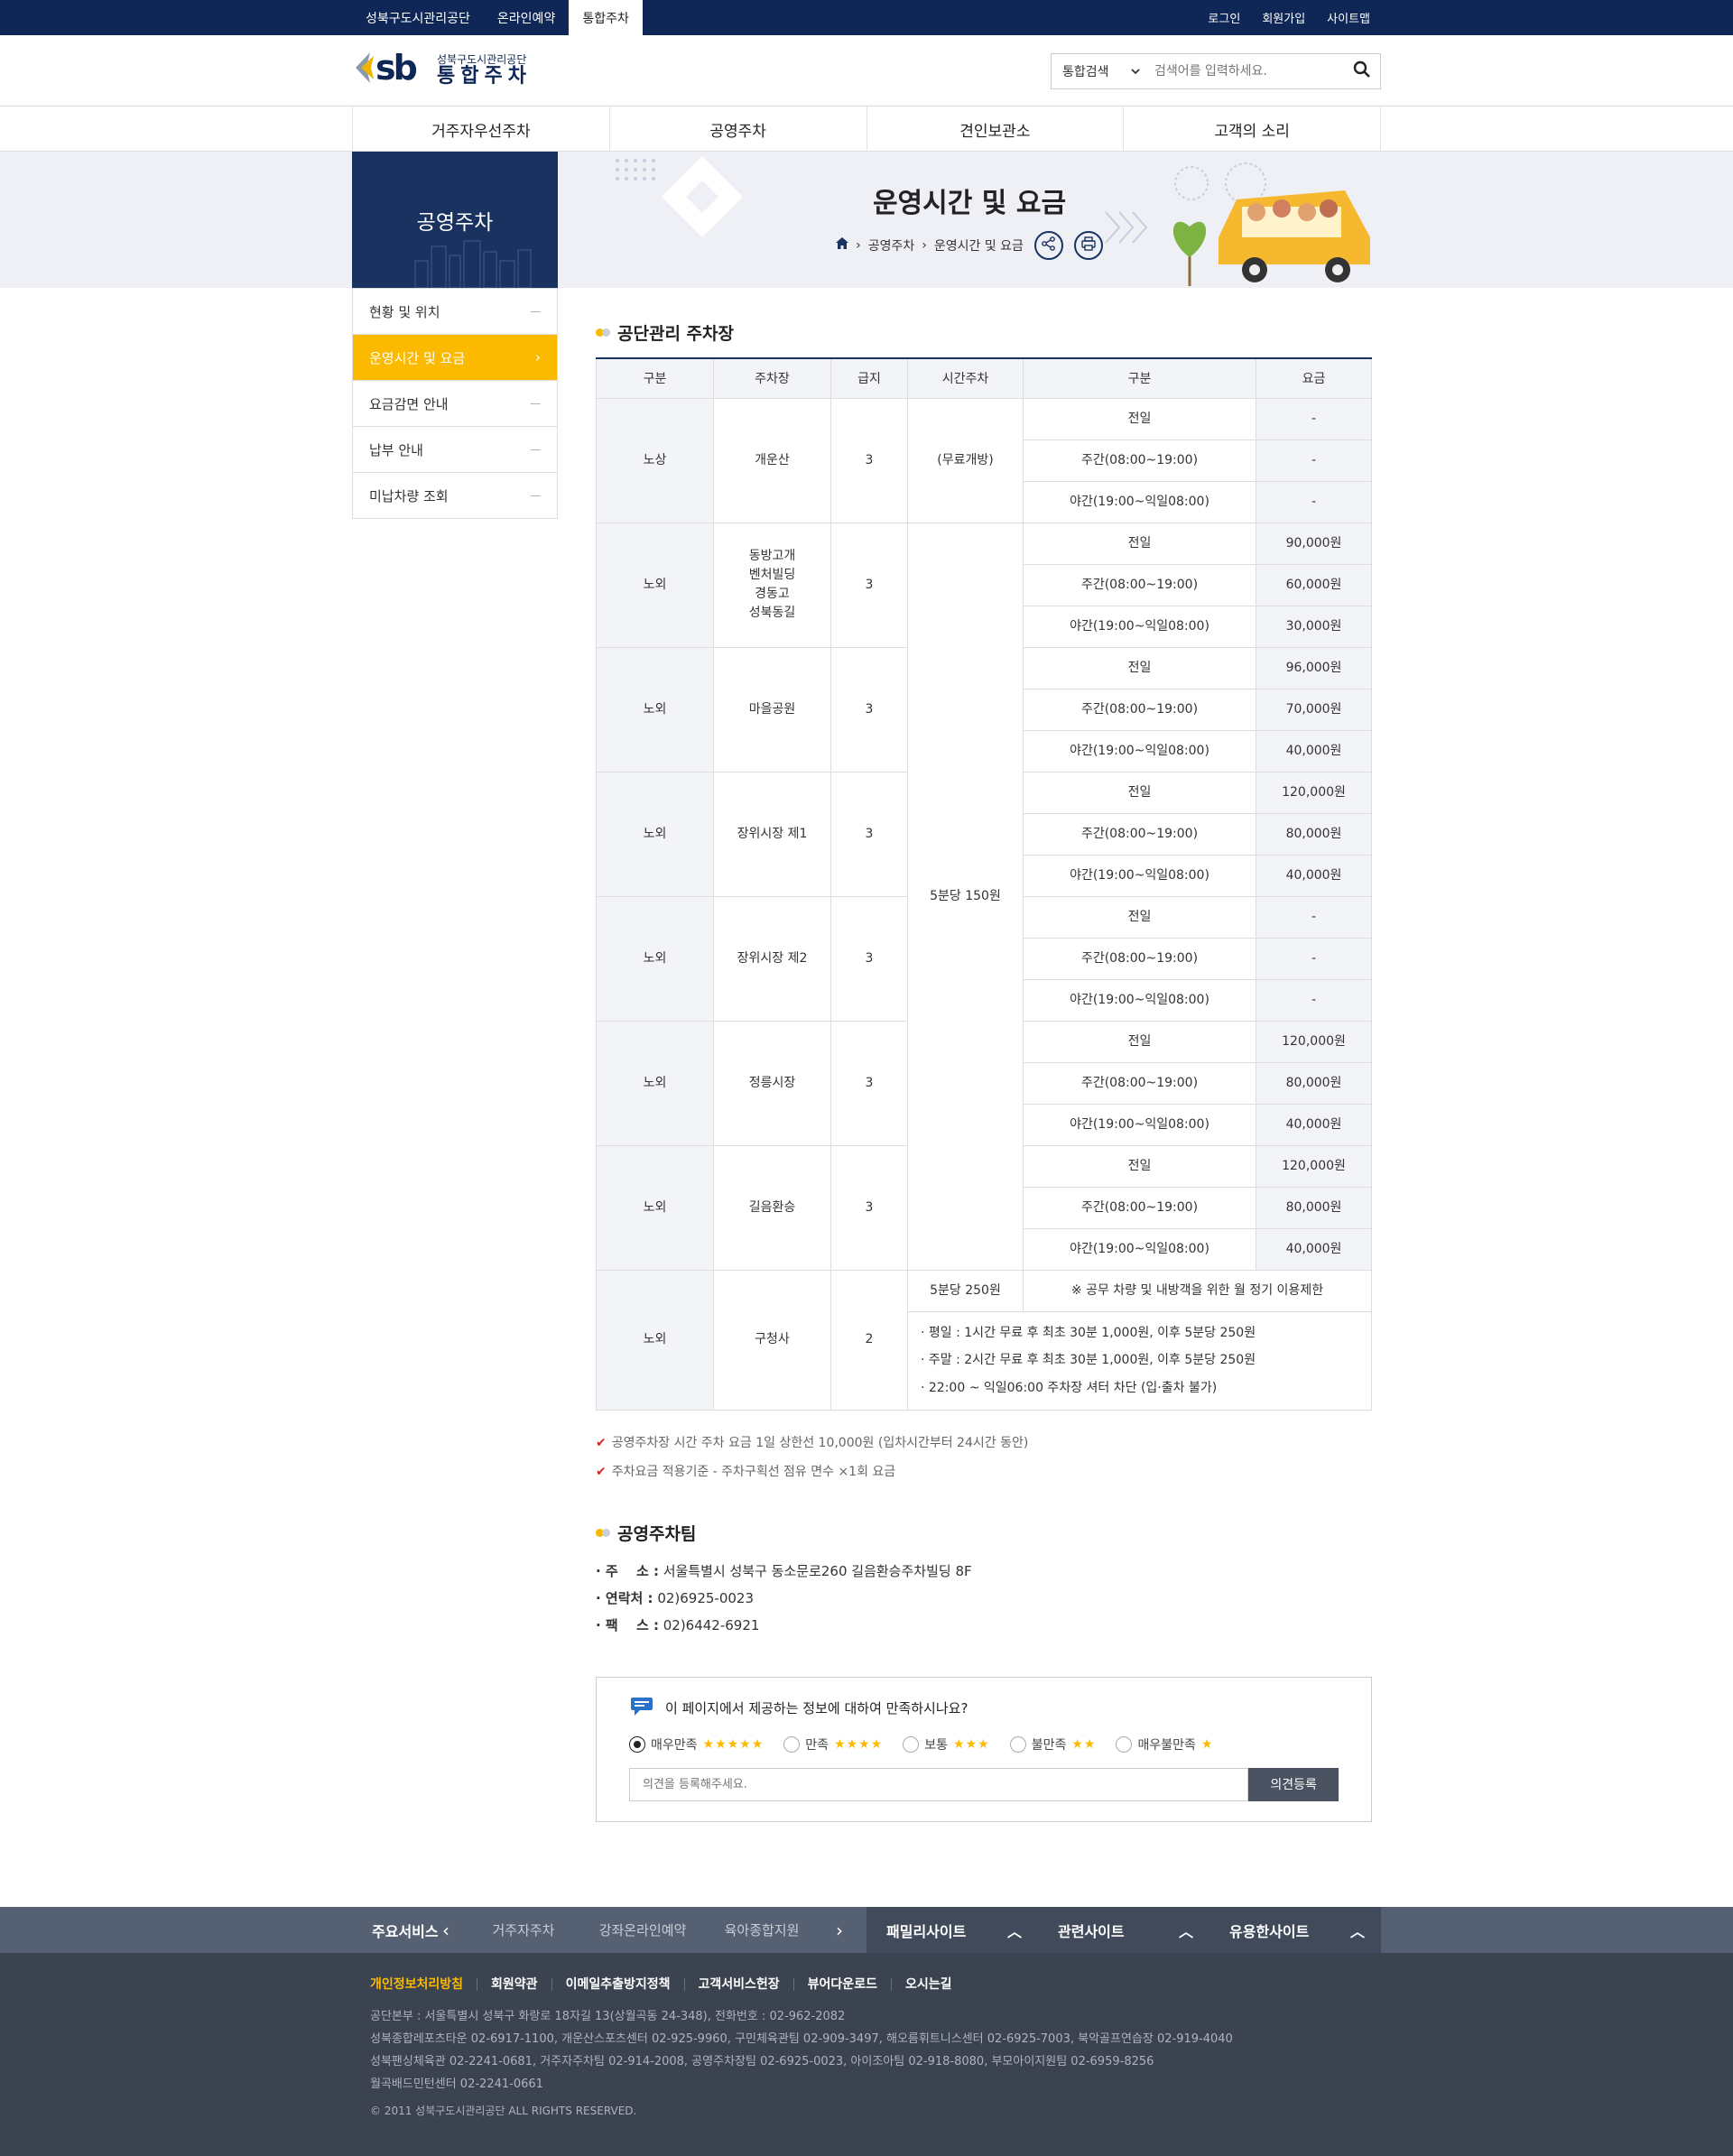 Image resolution: width=1733 pixels, height=2156 pixels. I want to click on survey-option-very-dissatisfied: 매우불만족 ★, so click(1164, 1744).